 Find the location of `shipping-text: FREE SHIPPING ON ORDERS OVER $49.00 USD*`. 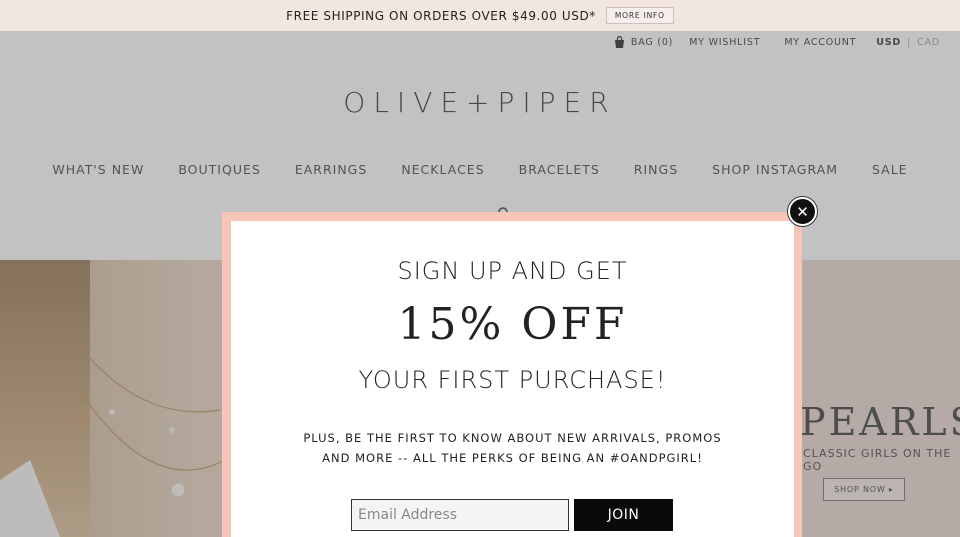

shipping-text: FREE SHIPPING ON ORDERS OVER $49.00 USD* is located at coordinates (441, 15).